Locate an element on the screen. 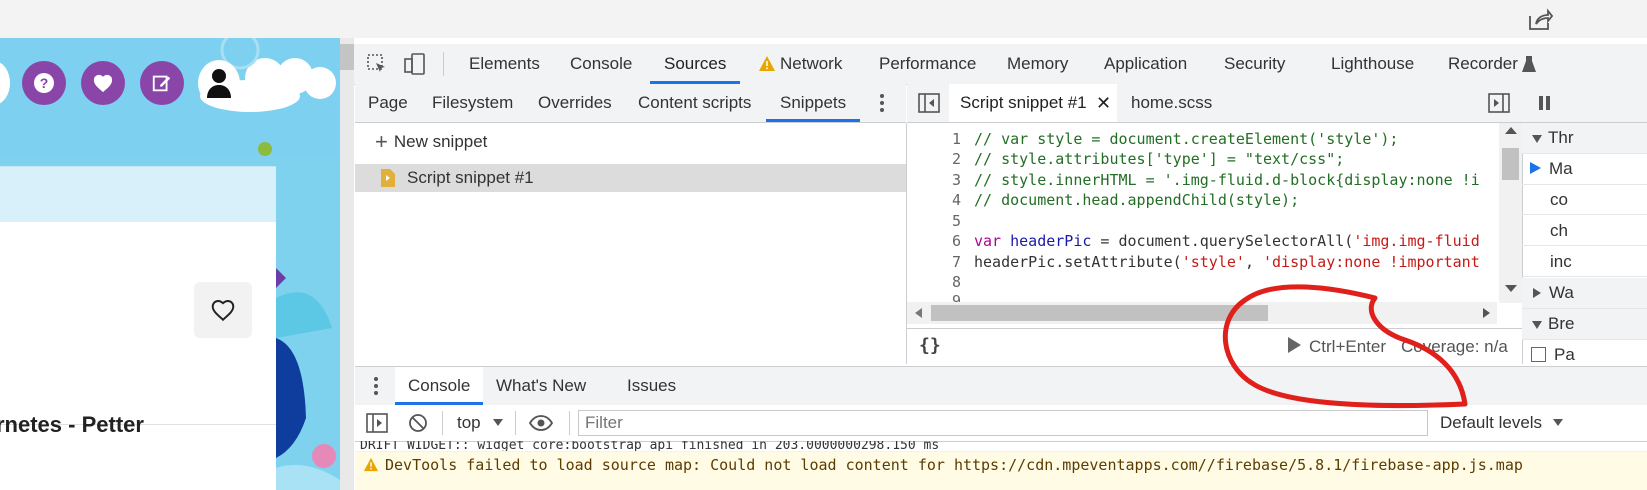 The width and height of the screenshot is (1647, 490). plus-icon: + is located at coordinates (381, 141).